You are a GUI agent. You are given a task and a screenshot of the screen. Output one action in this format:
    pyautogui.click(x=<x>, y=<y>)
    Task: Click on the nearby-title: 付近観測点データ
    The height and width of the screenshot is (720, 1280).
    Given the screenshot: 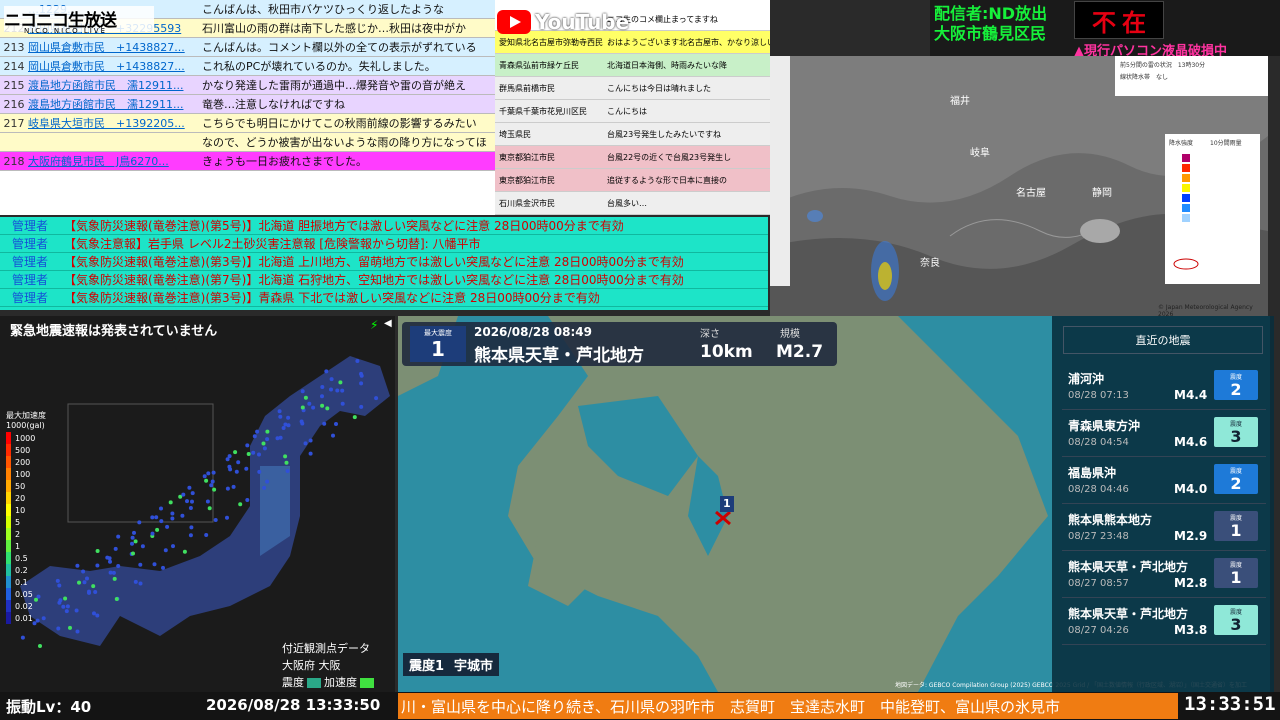 What is the action you would take?
    pyautogui.click(x=326, y=648)
    